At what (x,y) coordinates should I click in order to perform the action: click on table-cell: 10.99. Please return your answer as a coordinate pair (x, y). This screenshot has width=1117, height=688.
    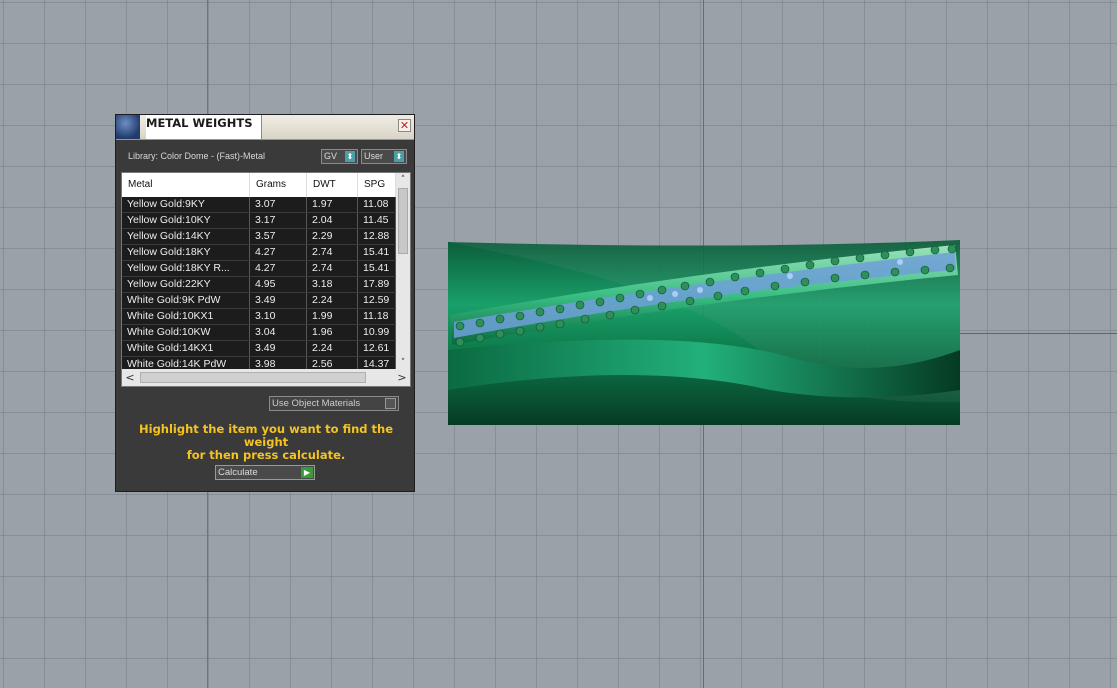
    Looking at the image, I should click on (377, 332).